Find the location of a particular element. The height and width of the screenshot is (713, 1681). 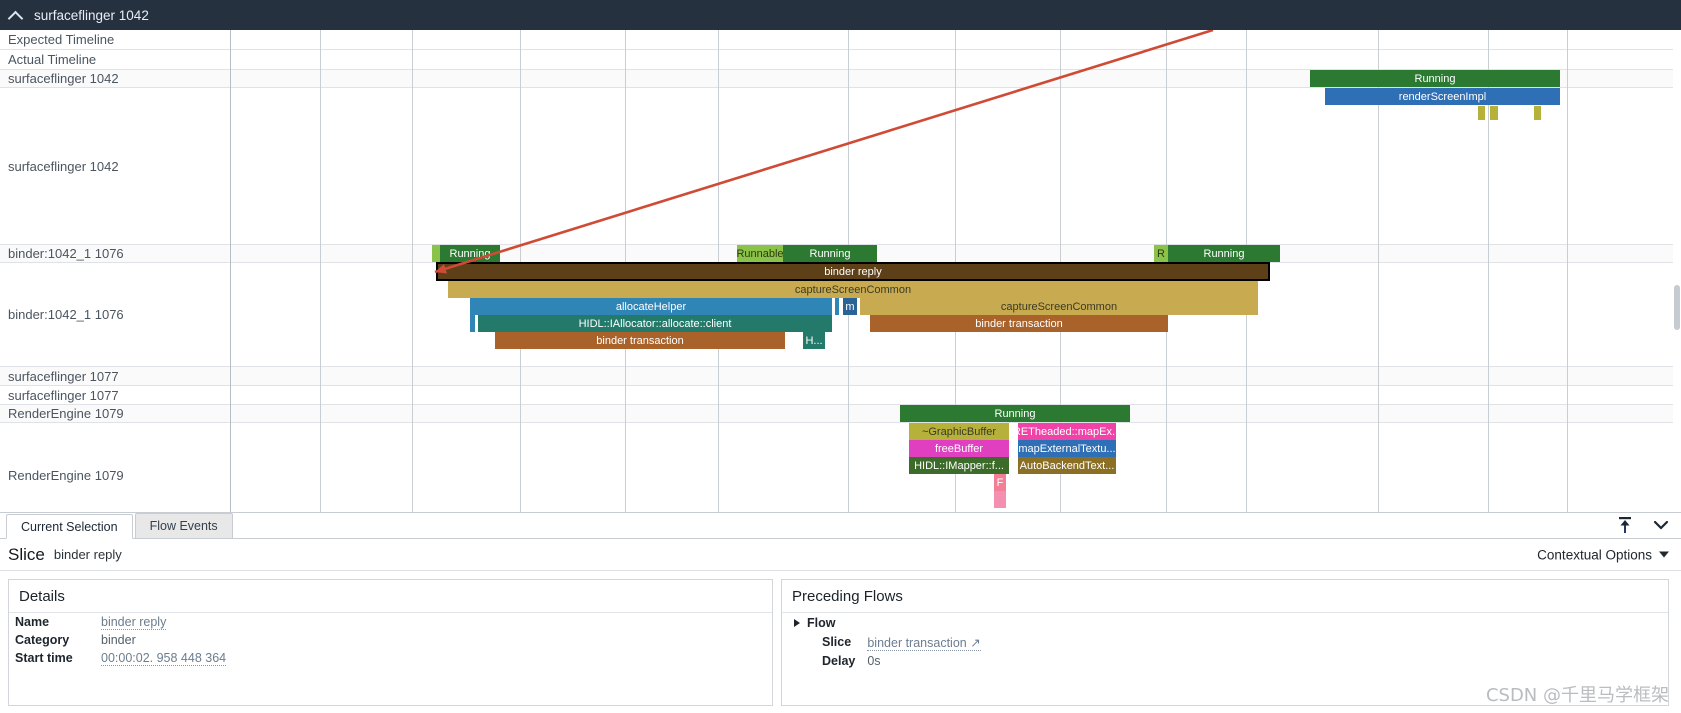

detail-row: Start time 00:00:02. 958 448 364 is located at coordinates (390, 658).